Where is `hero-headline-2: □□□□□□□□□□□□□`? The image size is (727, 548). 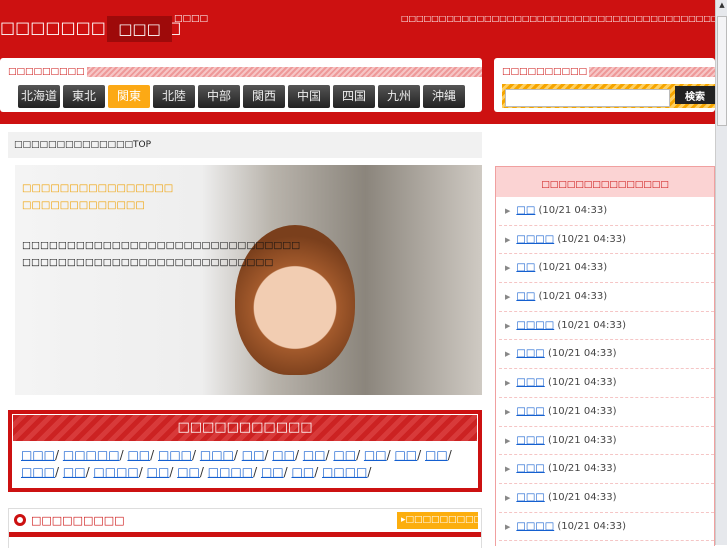
hero-headline-2: □□□□□□□□□□□□□ is located at coordinates (83, 205).